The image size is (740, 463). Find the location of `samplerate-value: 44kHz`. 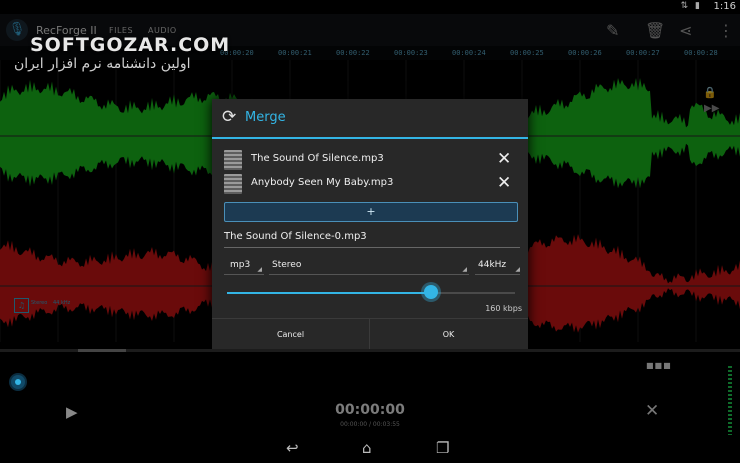

samplerate-value: 44kHz is located at coordinates (492, 265).